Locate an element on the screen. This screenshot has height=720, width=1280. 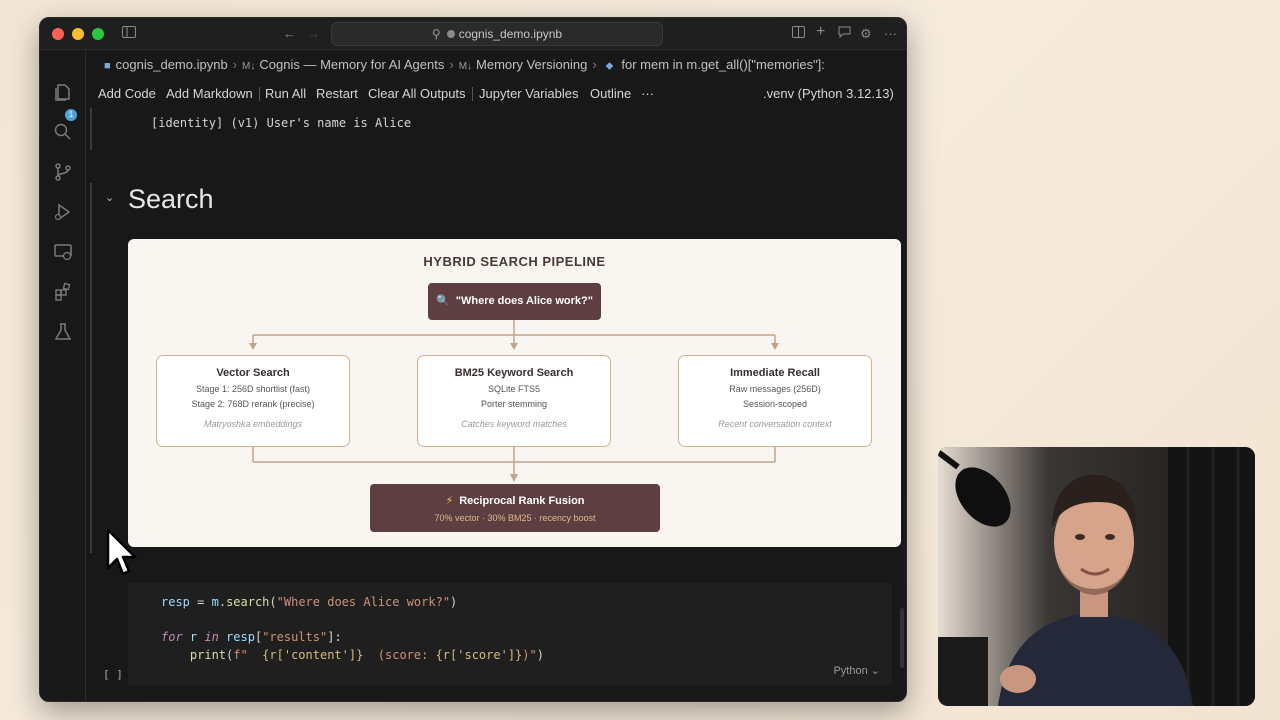
diagram-title: HYBRID SEARCH PIPELINE is located at coordinates (514, 261).